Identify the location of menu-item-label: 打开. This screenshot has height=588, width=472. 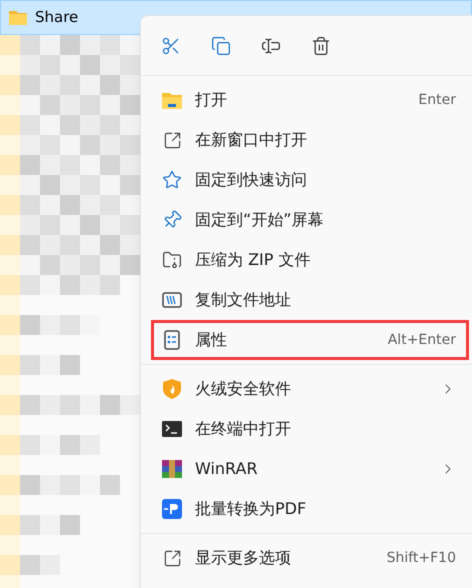
(211, 100).